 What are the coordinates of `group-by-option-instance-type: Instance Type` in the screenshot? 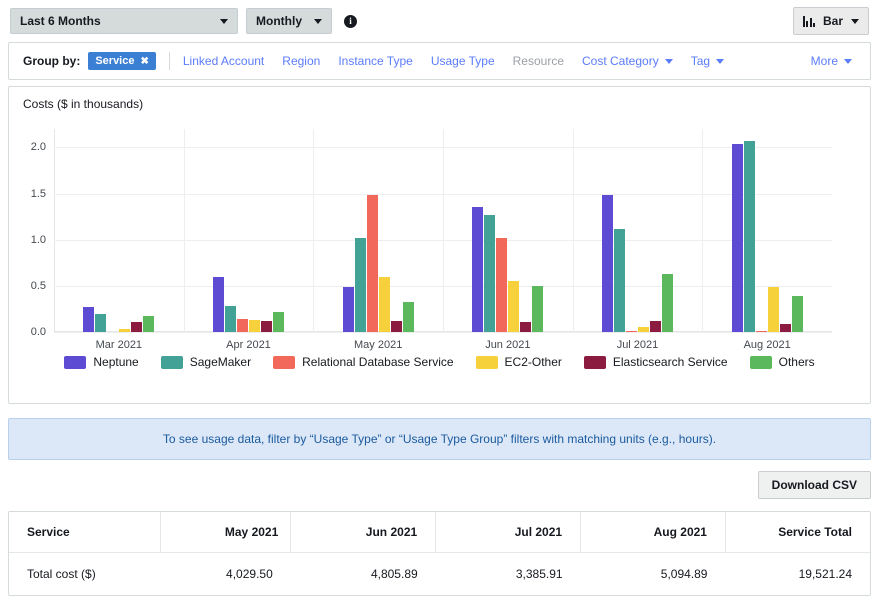 It's located at (375, 61).